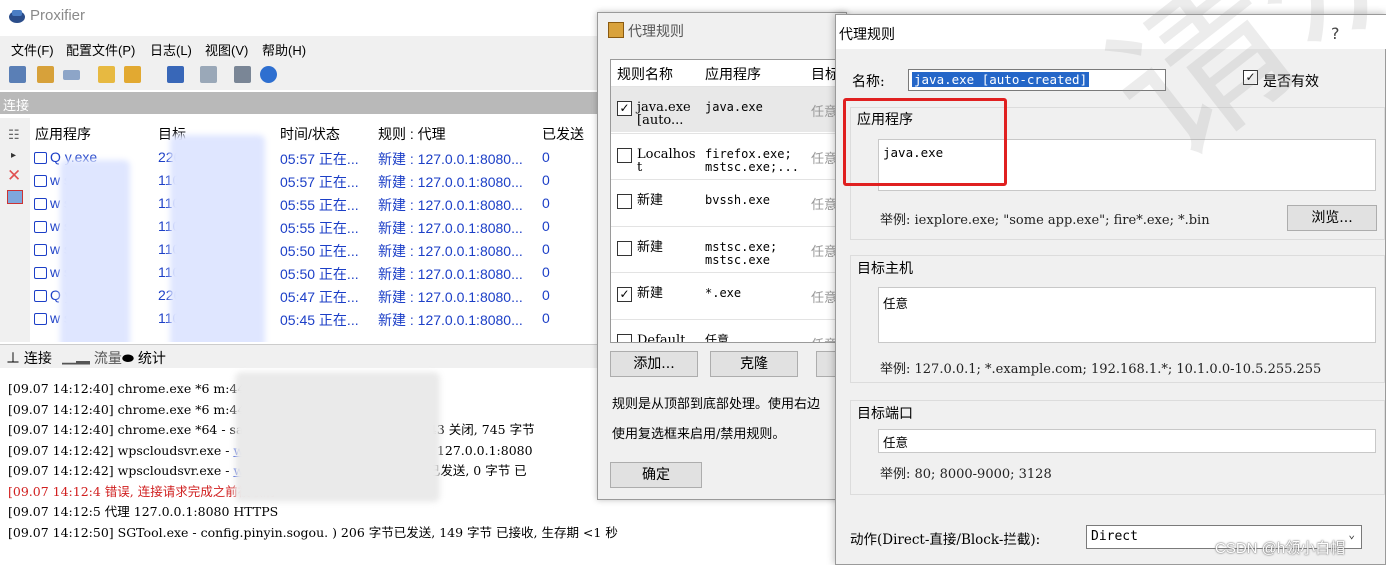 The width and height of the screenshot is (1386, 565). What do you see at coordinates (616, 30) in the screenshot?
I see `rules-dialog-icon` at bounding box center [616, 30].